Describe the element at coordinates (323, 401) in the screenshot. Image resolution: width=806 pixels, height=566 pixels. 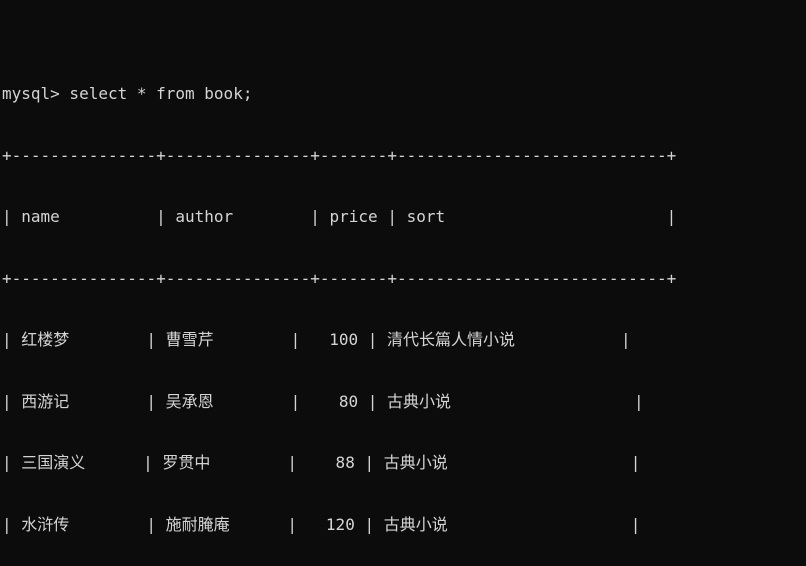
I see `table-row: | 西游记 | 吴承恩 | 80 | 古典小说 |` at that location.